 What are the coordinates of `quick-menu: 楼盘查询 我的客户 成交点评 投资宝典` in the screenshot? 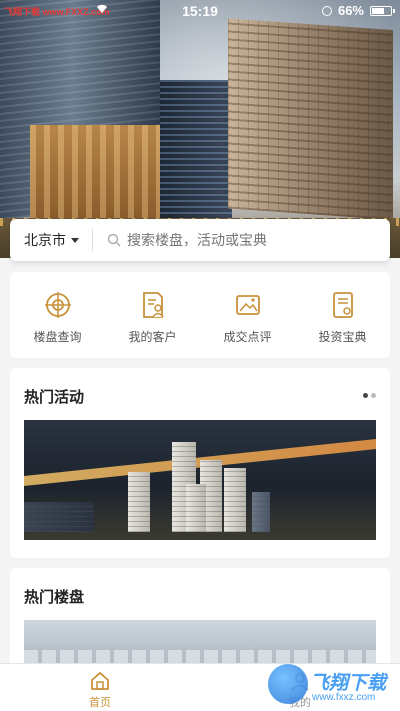 It's located at (200, 315).